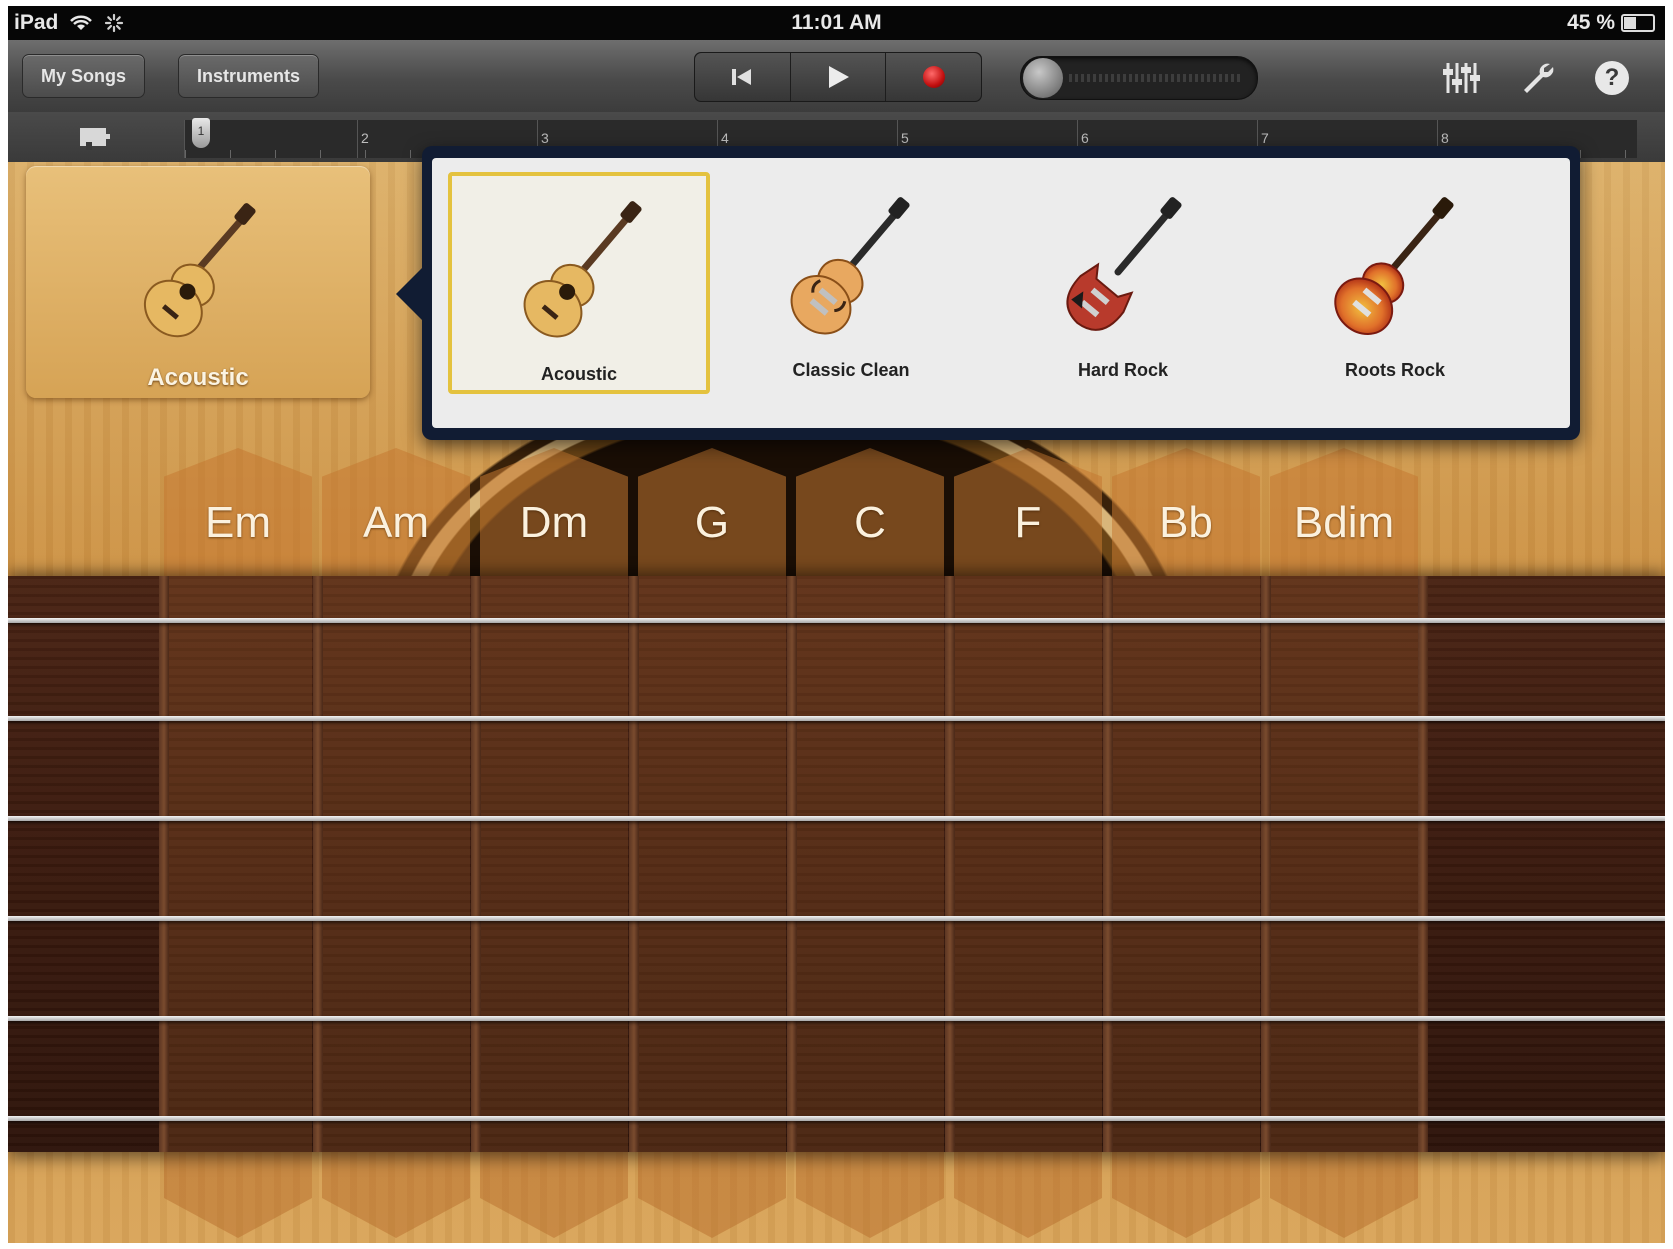 The width and height of the screenshot is (1673, 1249). I want to click on mixer-button, so click(1462, 78).